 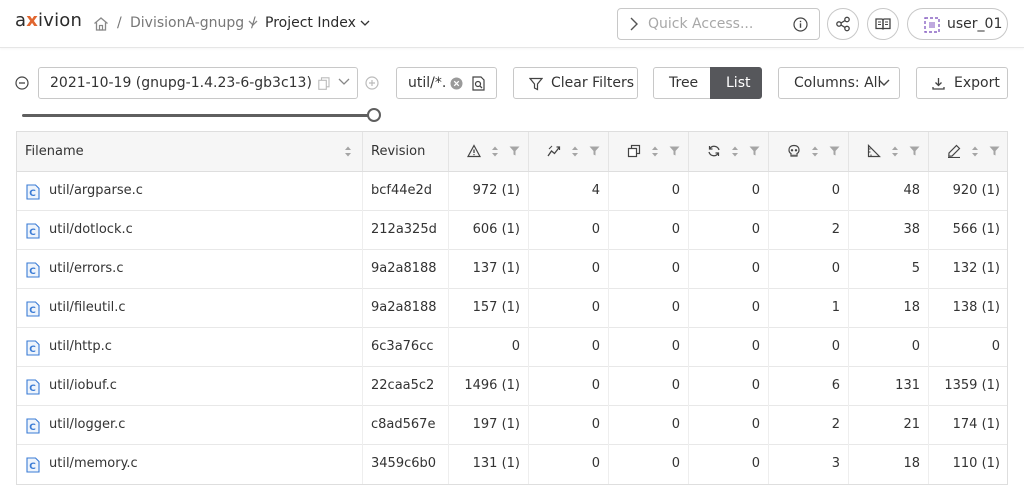 What do you see at coordinates (968, 191) in the screenshot?
I see `cell-metric: 920 (1)` at bounding box center [968, 191].